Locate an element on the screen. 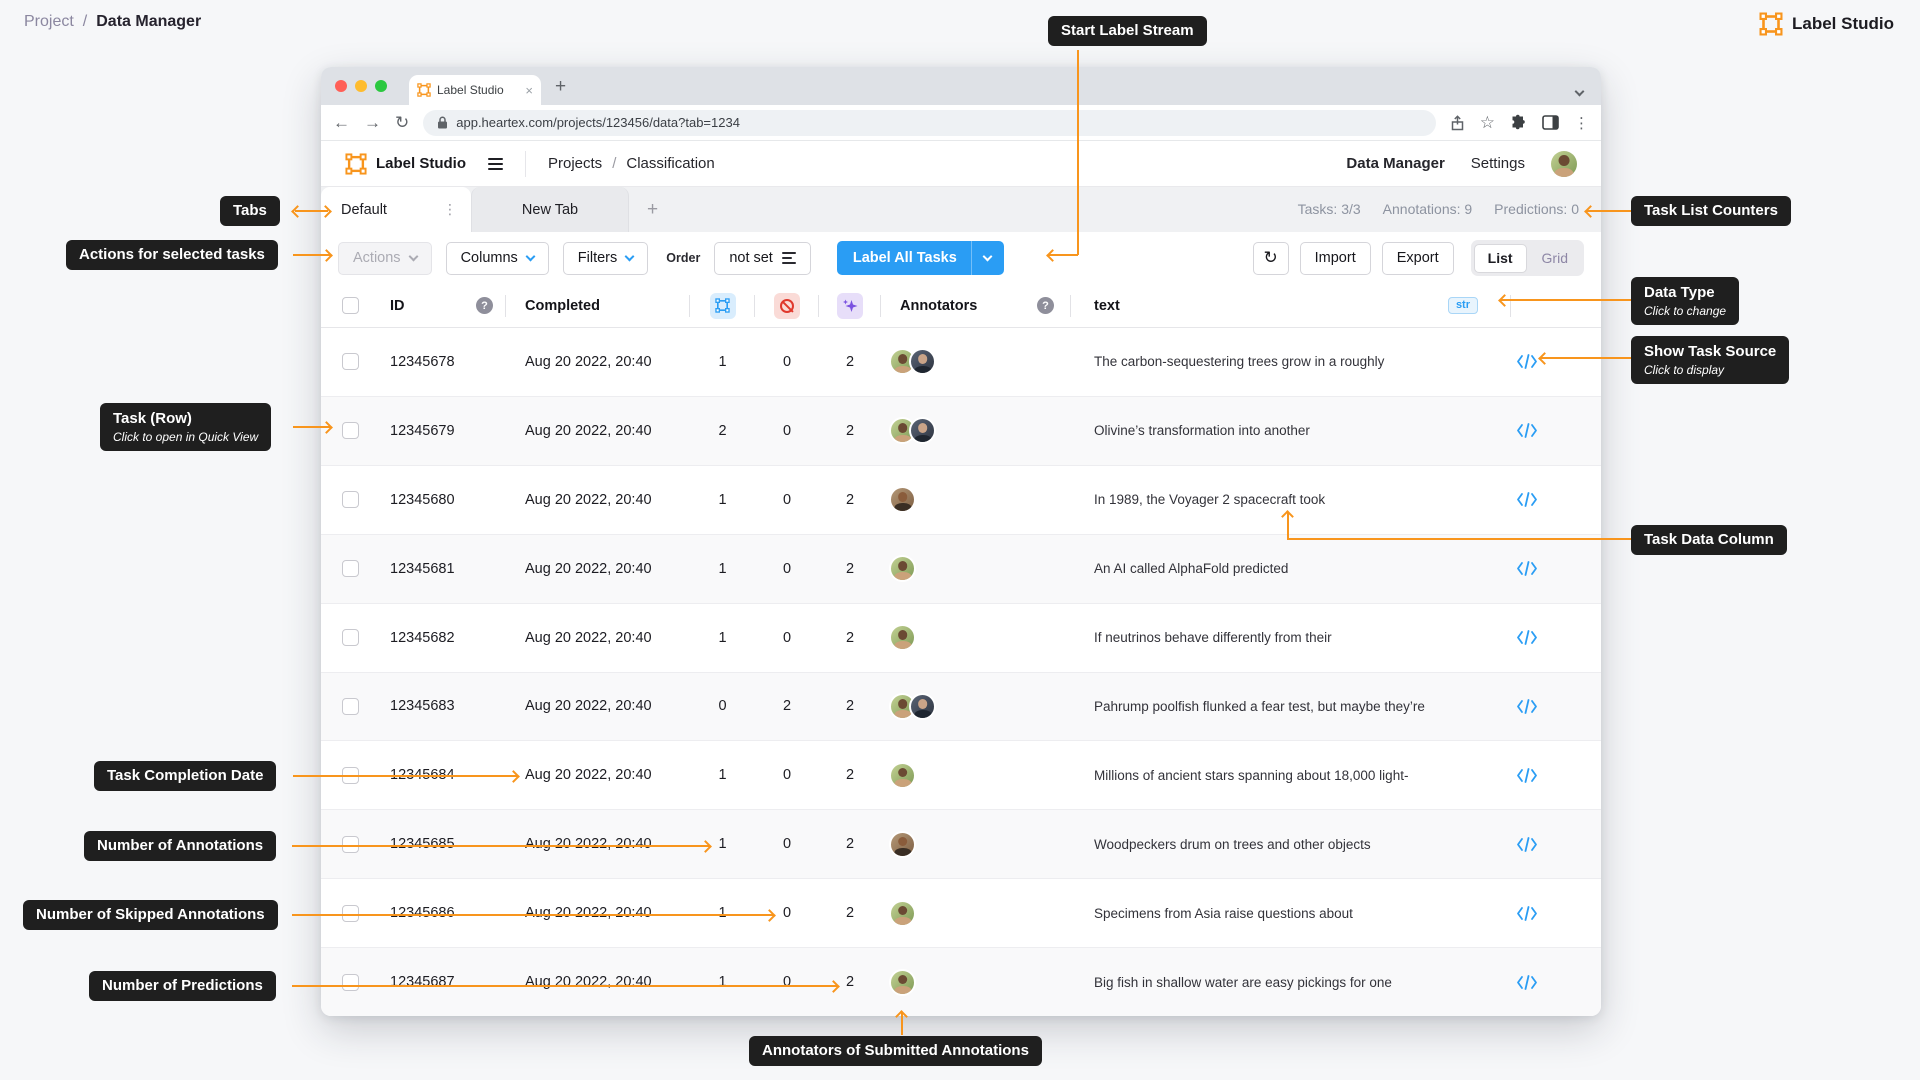 This screenshot has height=1080, width=1920. annotations-column-icon is located at coordinates (722, 305).